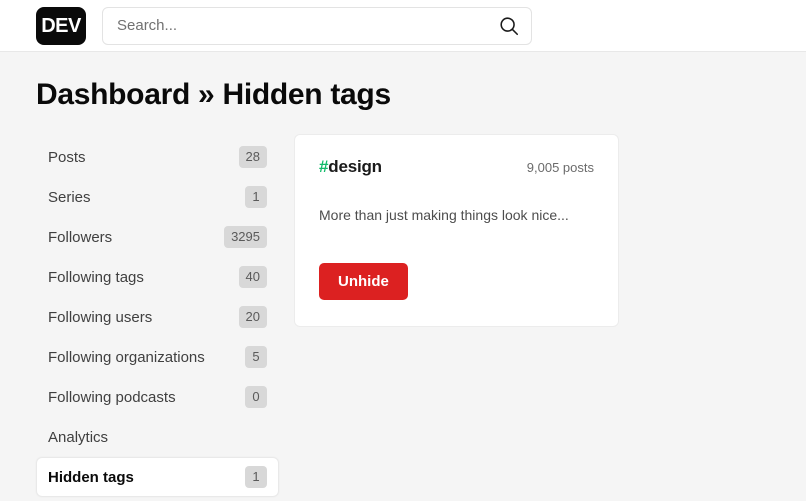  I want to click on search-icon, so click(509, 26).